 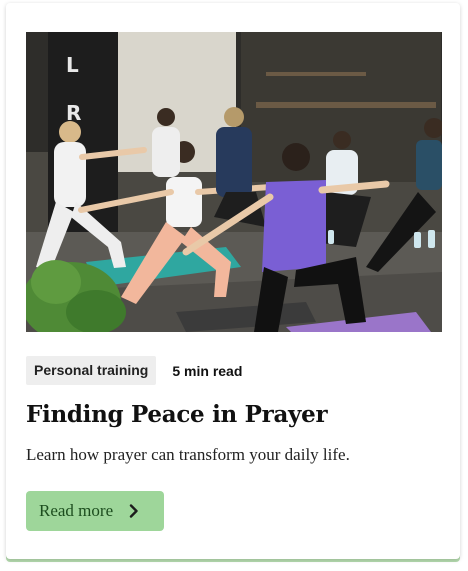 What do you see at coordinates (76, 510) in the screenshot?
I see `read-more-label: Read more` at bounding box center [76, 510].